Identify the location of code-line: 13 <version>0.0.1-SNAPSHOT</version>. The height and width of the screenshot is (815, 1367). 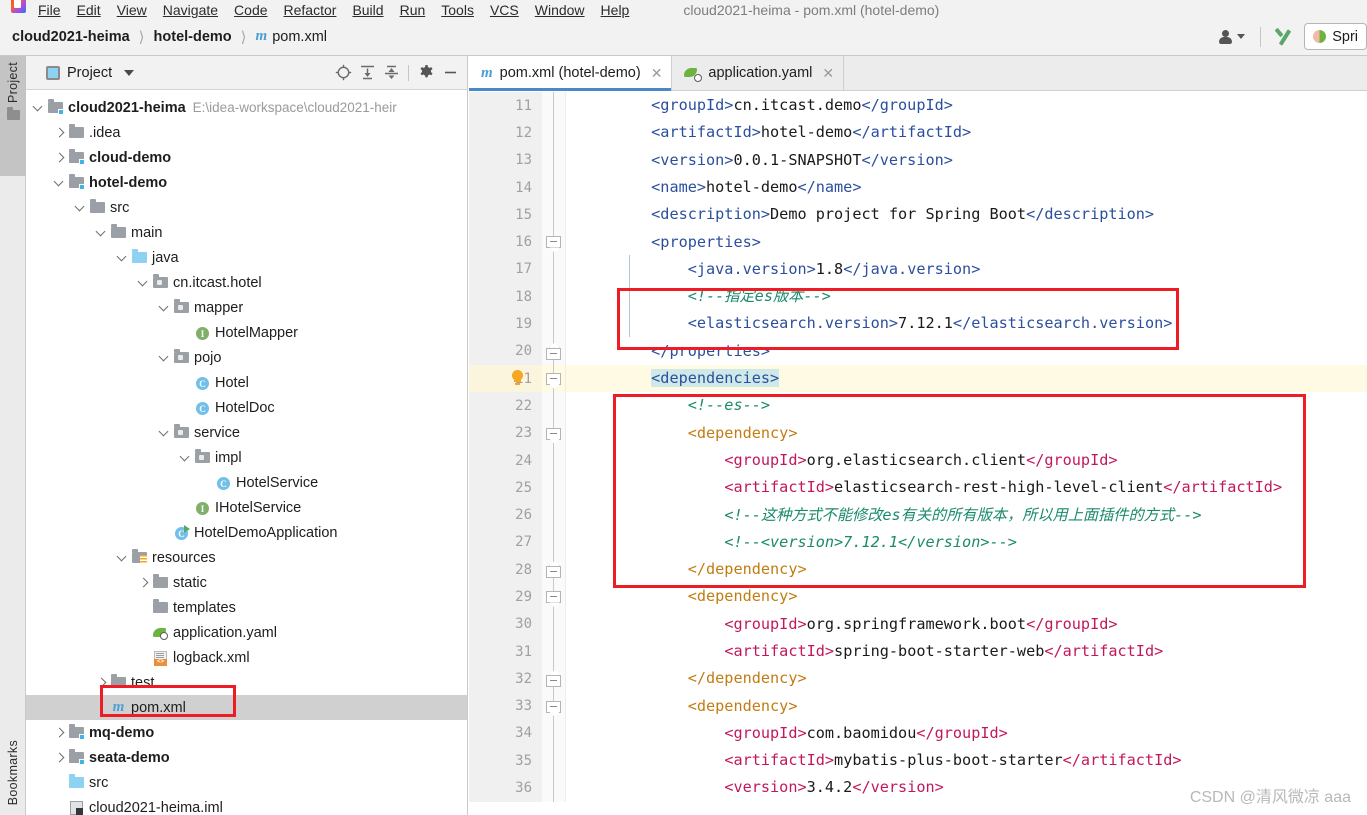
(918, 160).